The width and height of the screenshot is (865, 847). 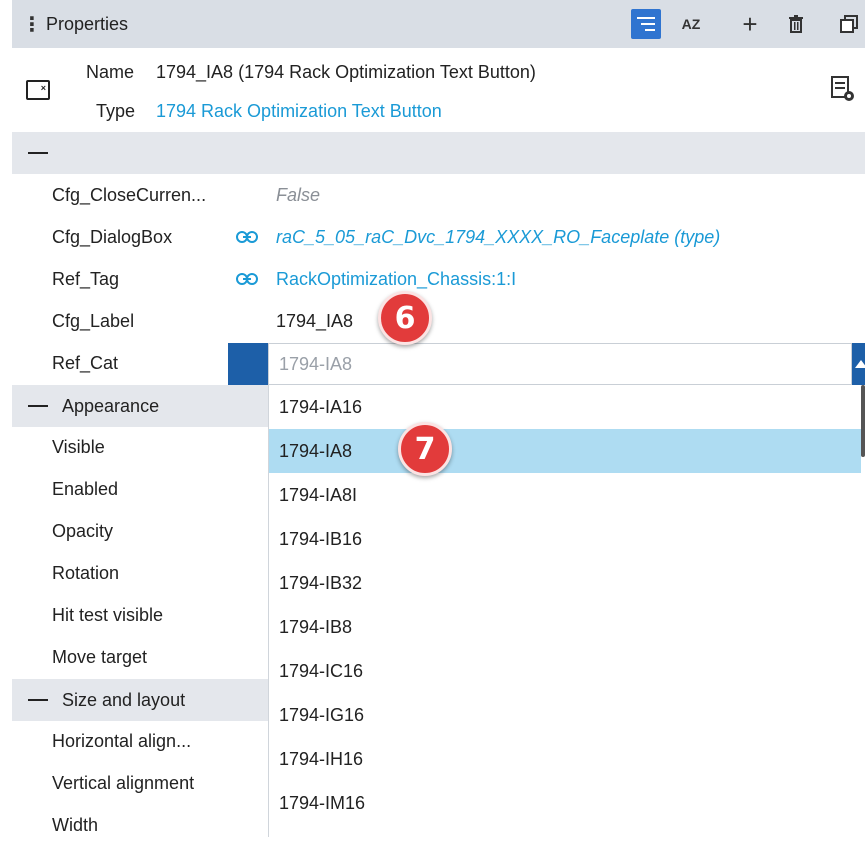 I want to click on name-label: Name, so click(x=110, y=72).